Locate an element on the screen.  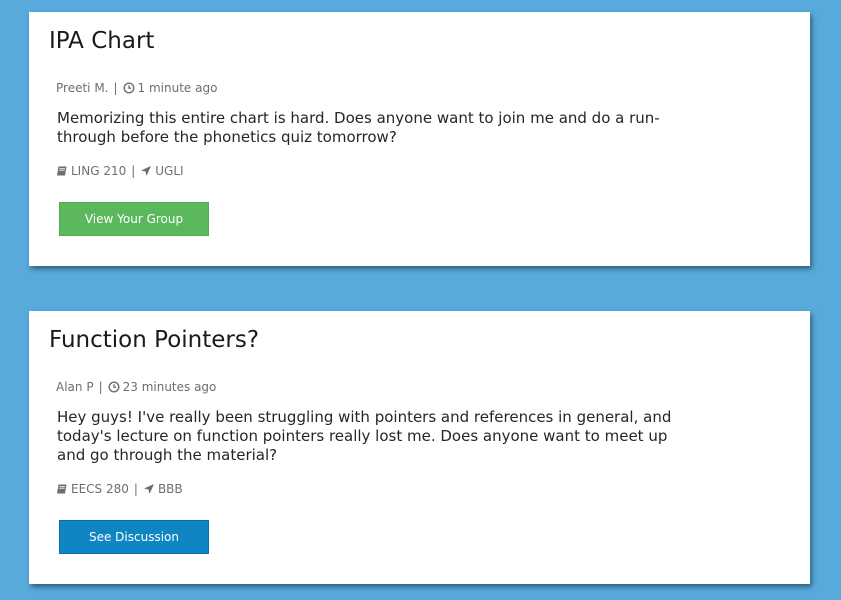
post-title: Function Pointers? is located at coordinates (154, 340).